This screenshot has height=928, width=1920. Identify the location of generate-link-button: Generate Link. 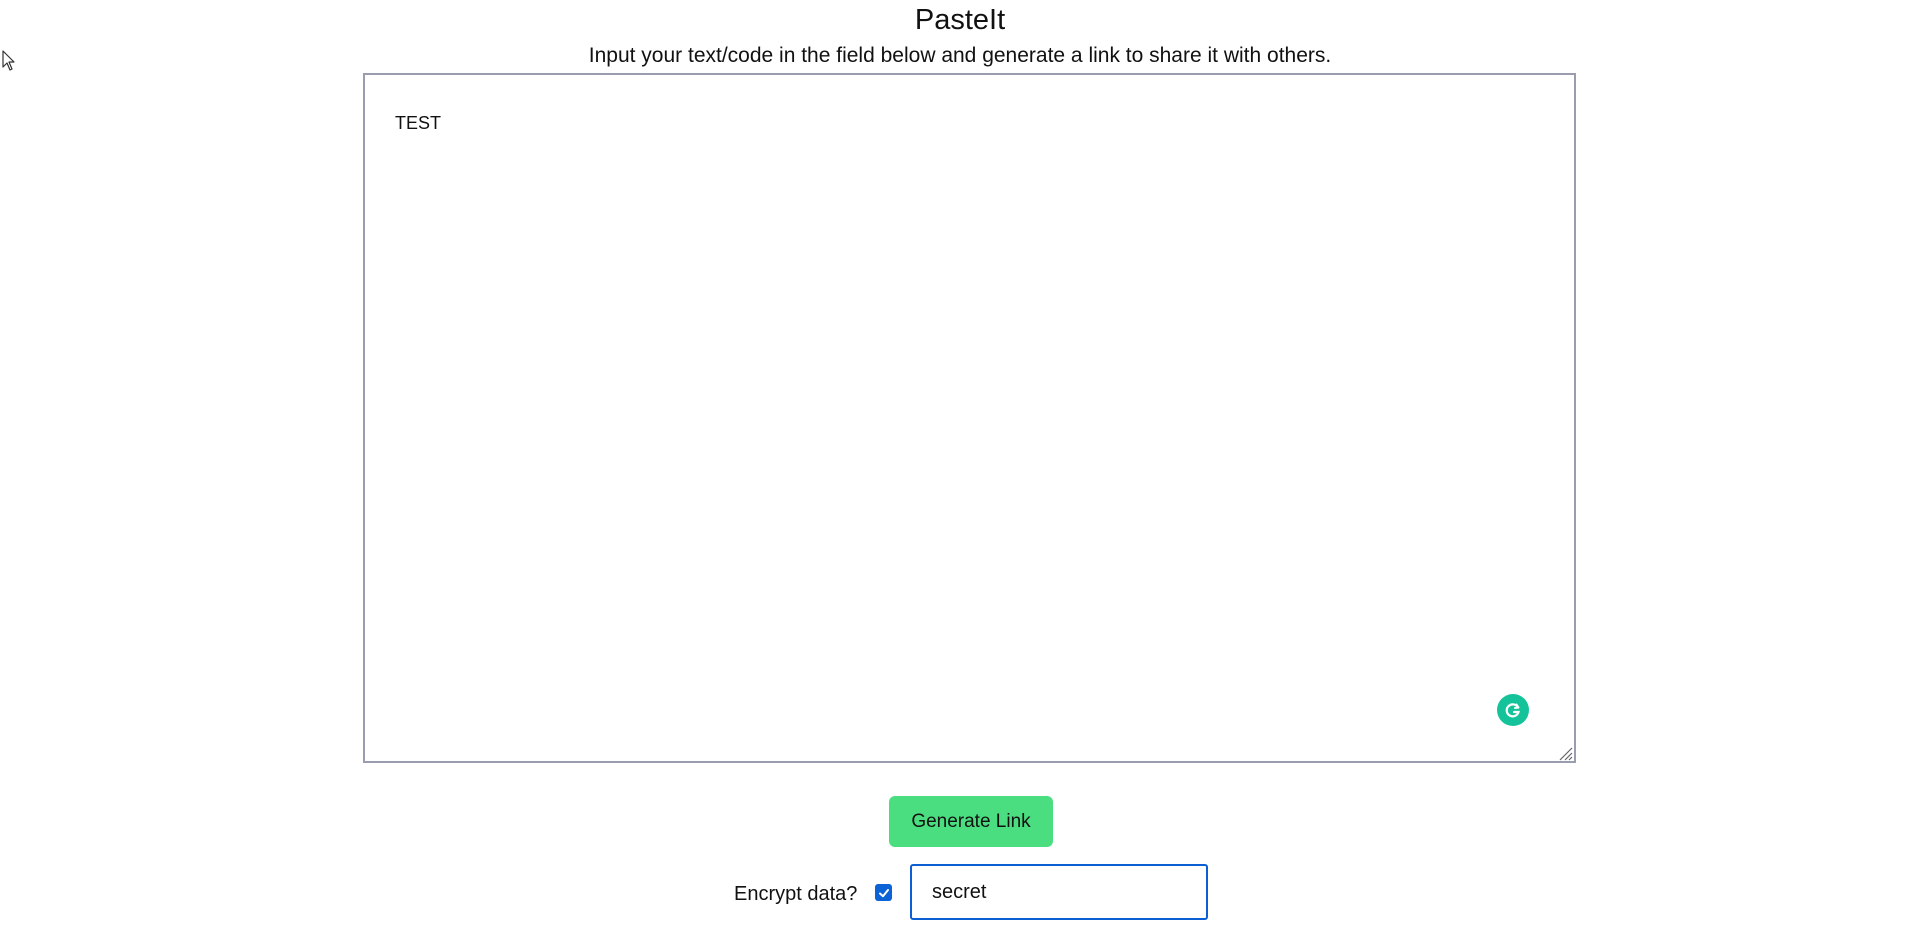
(971, 821).